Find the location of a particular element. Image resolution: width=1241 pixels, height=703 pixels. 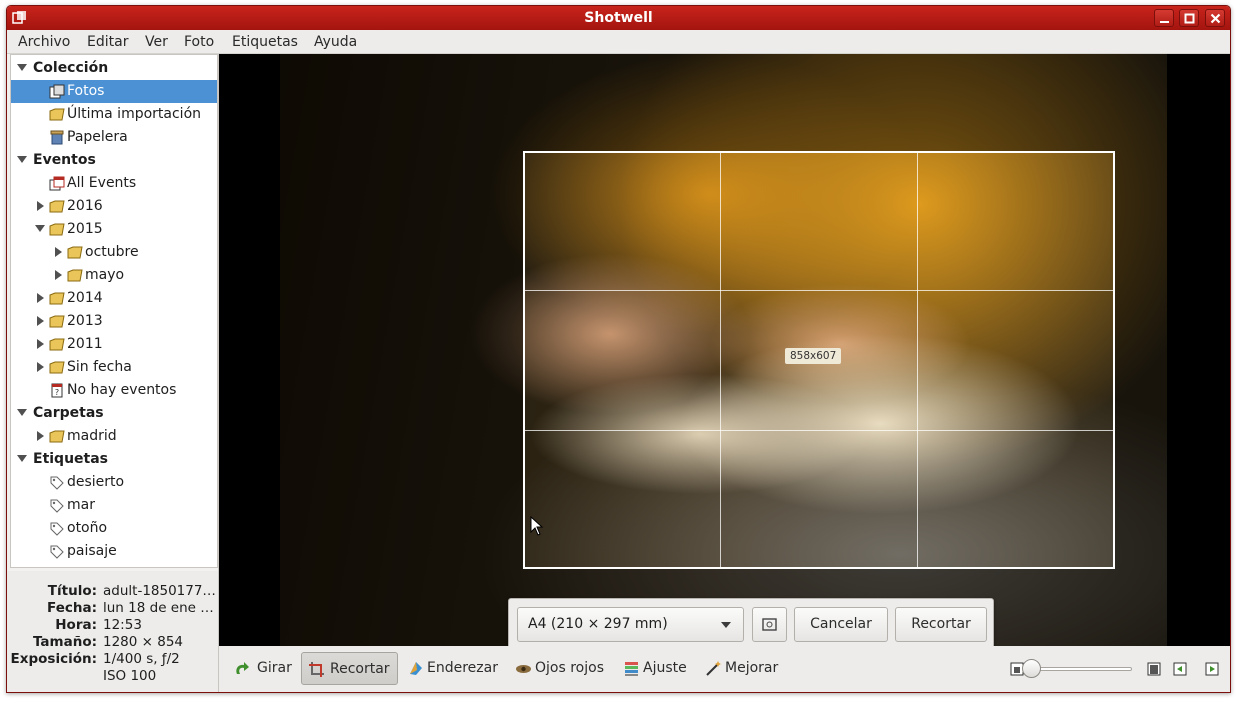

crop-button: Recortar is located at coordinates (349, 668).